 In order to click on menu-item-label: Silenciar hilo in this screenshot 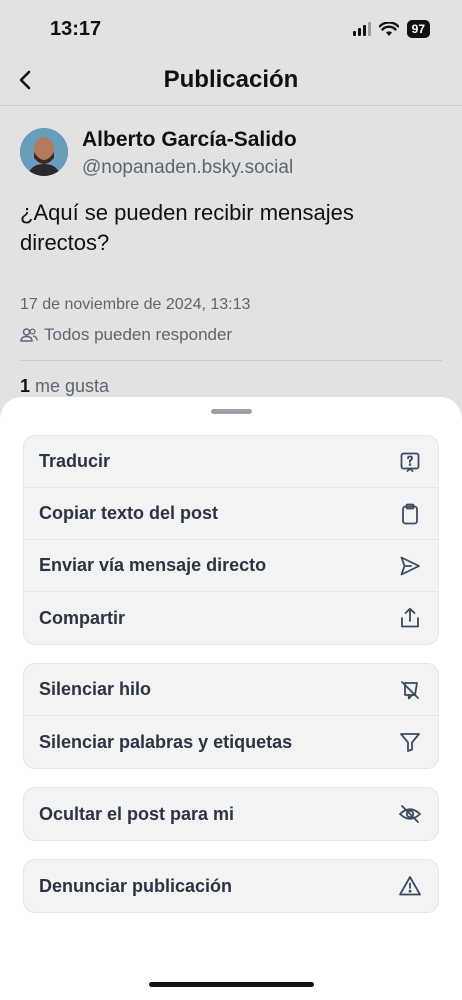, I will do `click(95, 689)`.